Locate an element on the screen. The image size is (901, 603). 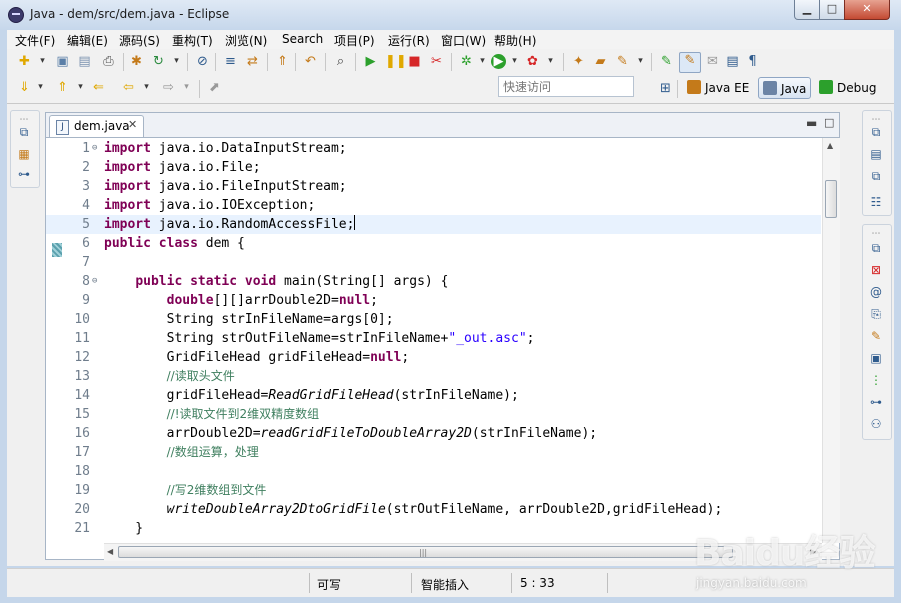
quick-fix-icon: ✎ is located at coordinates (666, 61).